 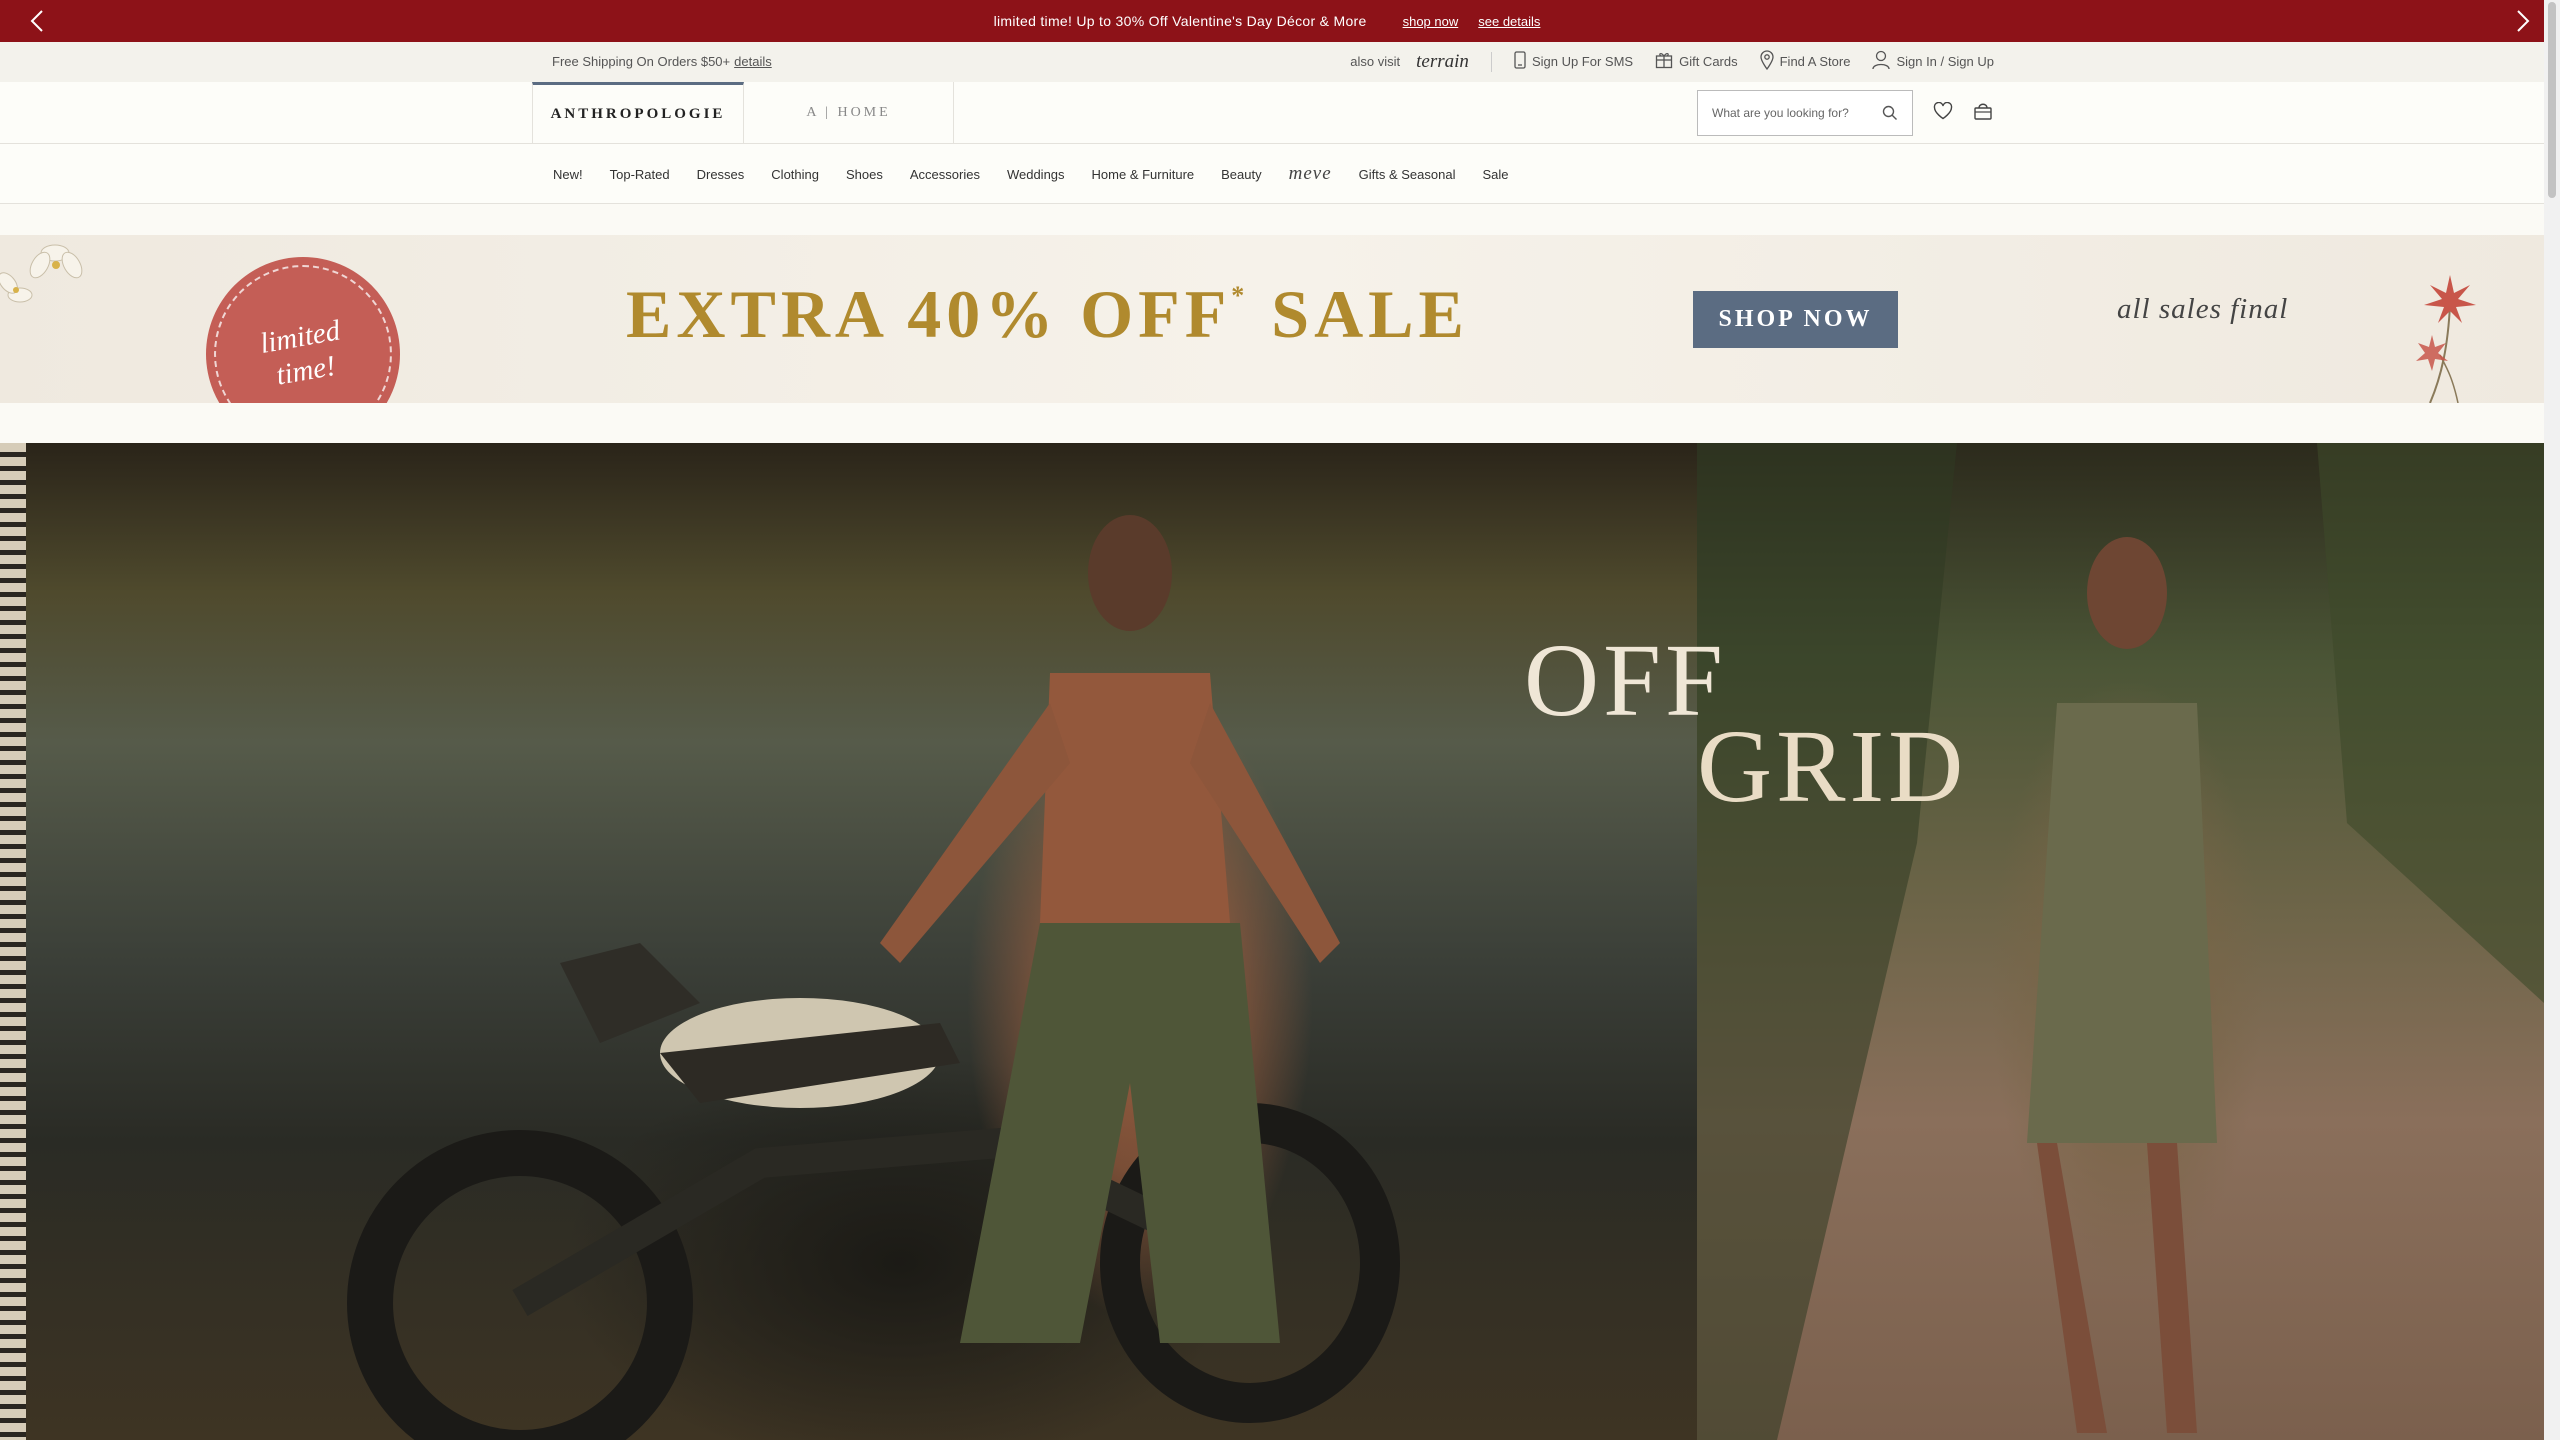 What do you see at coordinates (1442, 62) in the screenshot?
I see `terrain-logo: terrain` at bounding box center [1442, 62].